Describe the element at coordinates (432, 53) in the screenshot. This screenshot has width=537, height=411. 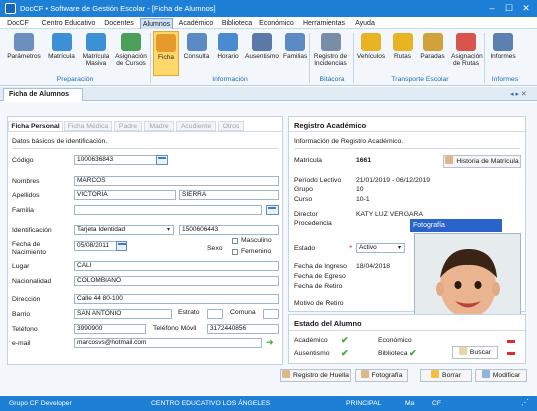
I see `ribbon-paradas-button: Paradas` at that location.